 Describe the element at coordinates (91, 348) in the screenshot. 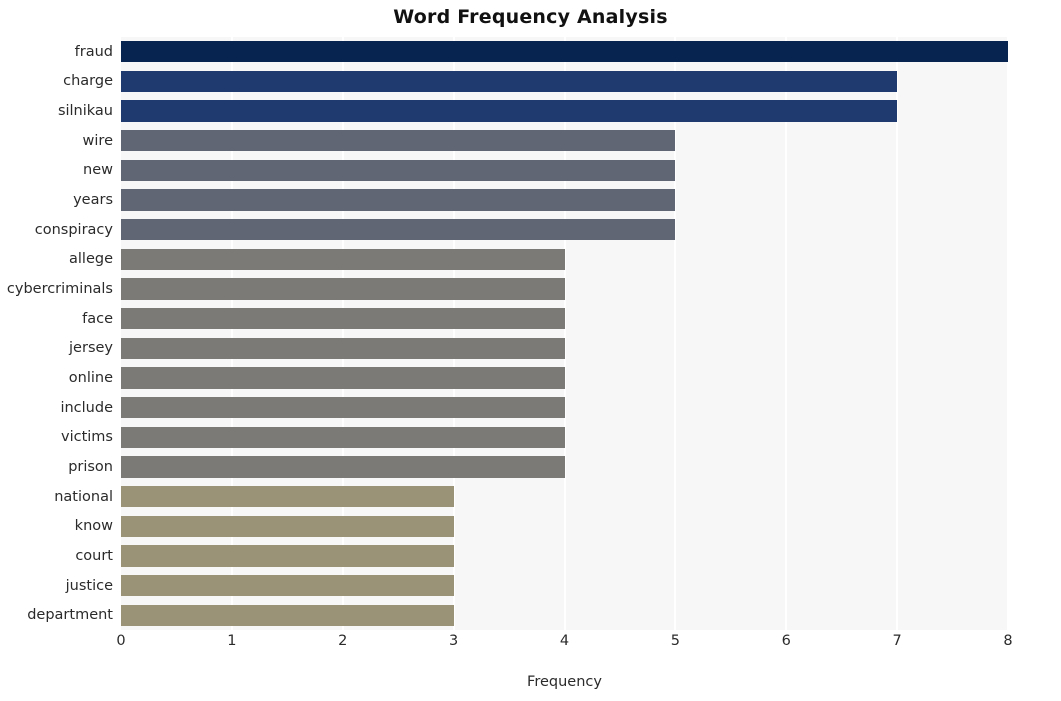

I see `y-tick-label-jersey: jersey` at that location.